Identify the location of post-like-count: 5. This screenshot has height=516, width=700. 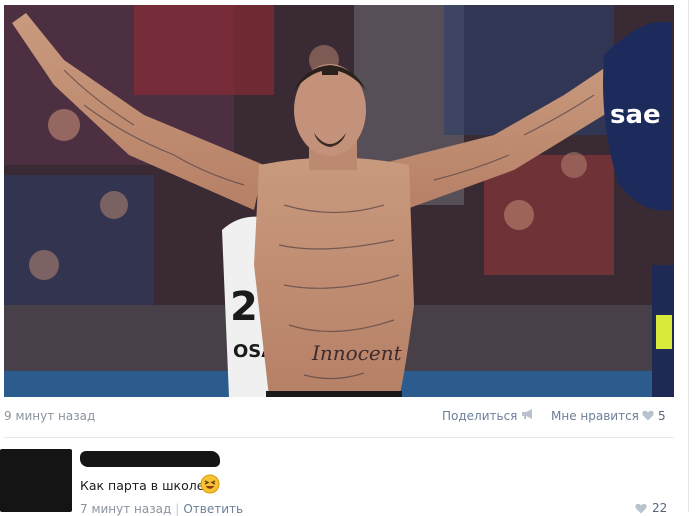
(662, 416).